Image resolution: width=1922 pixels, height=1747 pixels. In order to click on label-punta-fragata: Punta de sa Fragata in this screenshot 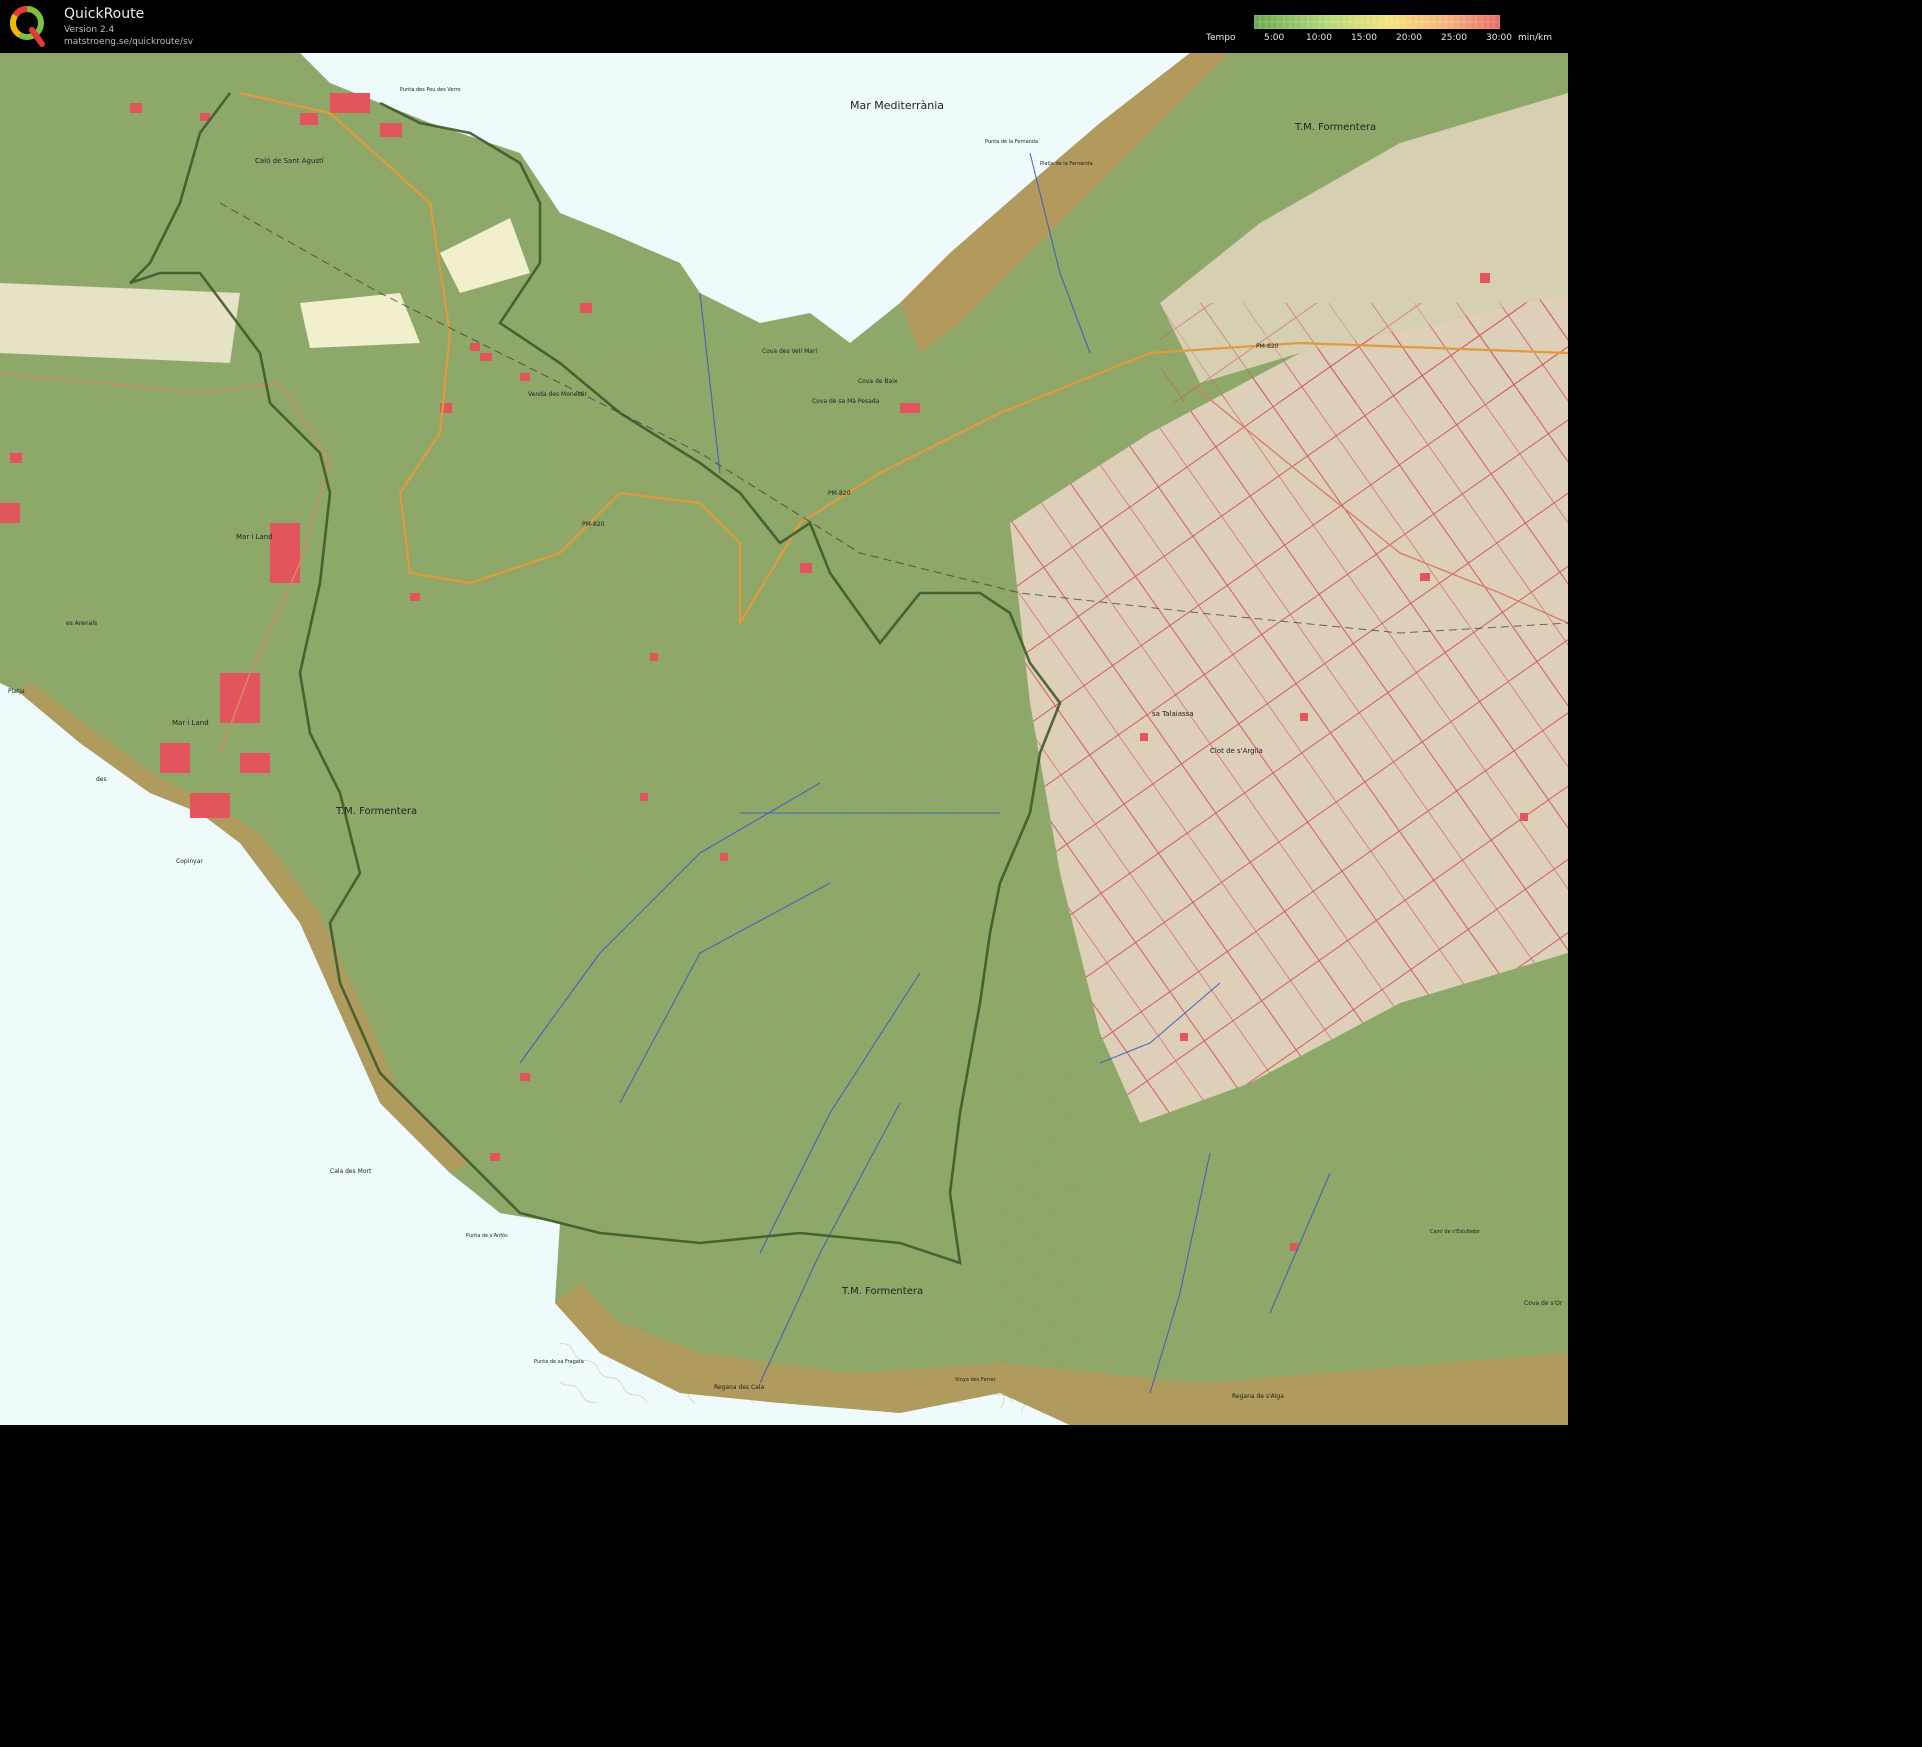, I will do `click(559, 1362)`.